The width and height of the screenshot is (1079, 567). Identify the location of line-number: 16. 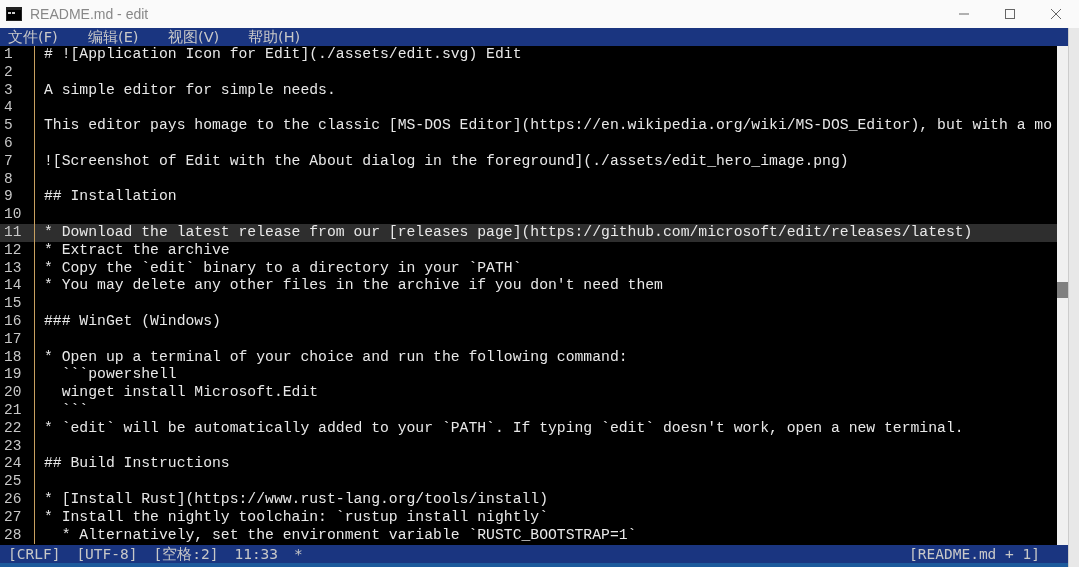
(13, 321).